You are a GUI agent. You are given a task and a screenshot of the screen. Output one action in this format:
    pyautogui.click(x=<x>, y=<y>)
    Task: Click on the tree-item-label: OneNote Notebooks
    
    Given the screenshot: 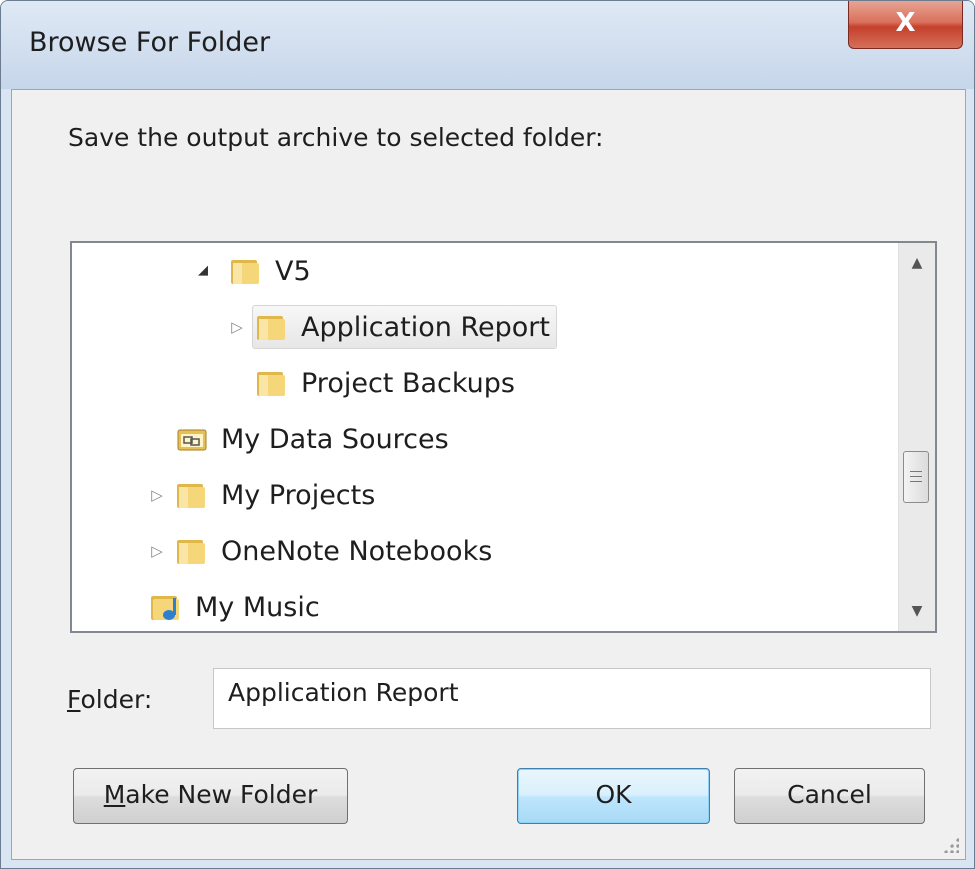 What is the action you would take?
    pyautogui.click(x=357, y=551)
    